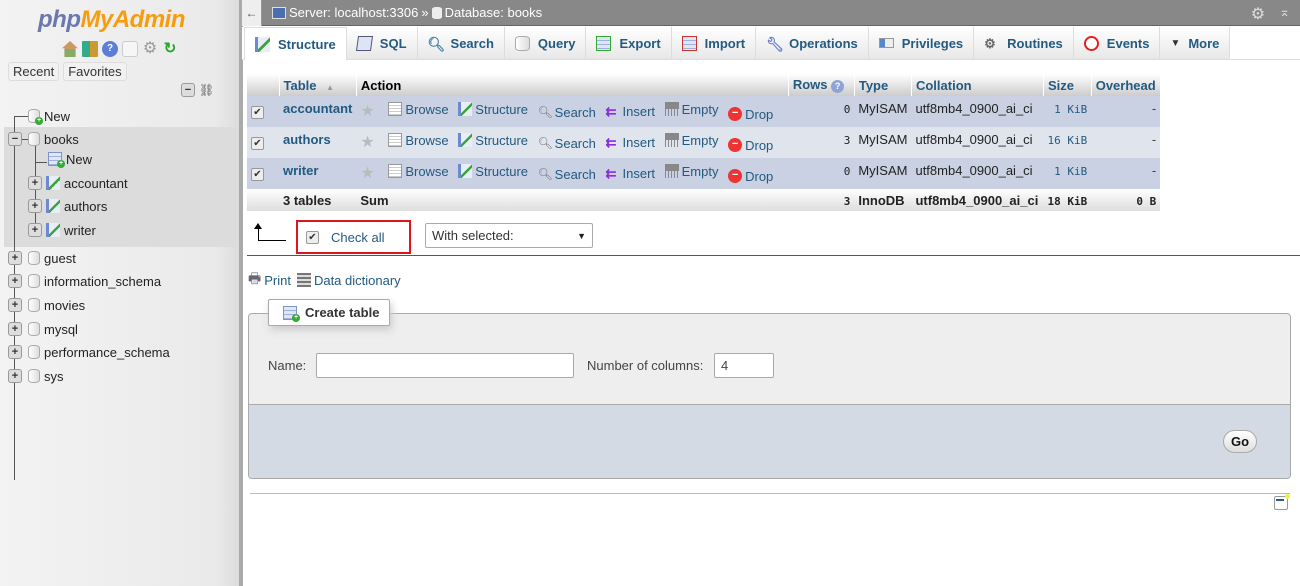  Describe the element at coordinates (1154, 108) in the screenshot. I see `overhead: -` at that location.